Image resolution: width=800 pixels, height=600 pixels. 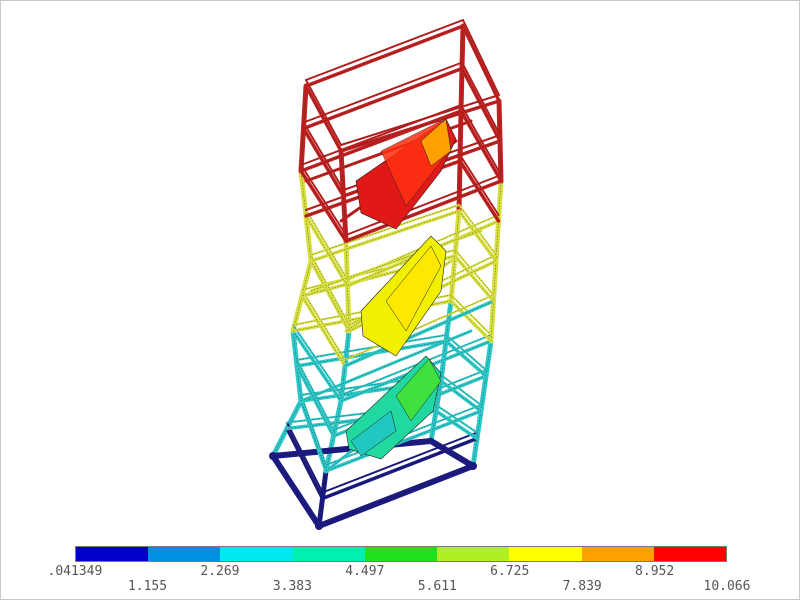 I want to click on legend-value-1: 1.155, so click(x=147, y=586).